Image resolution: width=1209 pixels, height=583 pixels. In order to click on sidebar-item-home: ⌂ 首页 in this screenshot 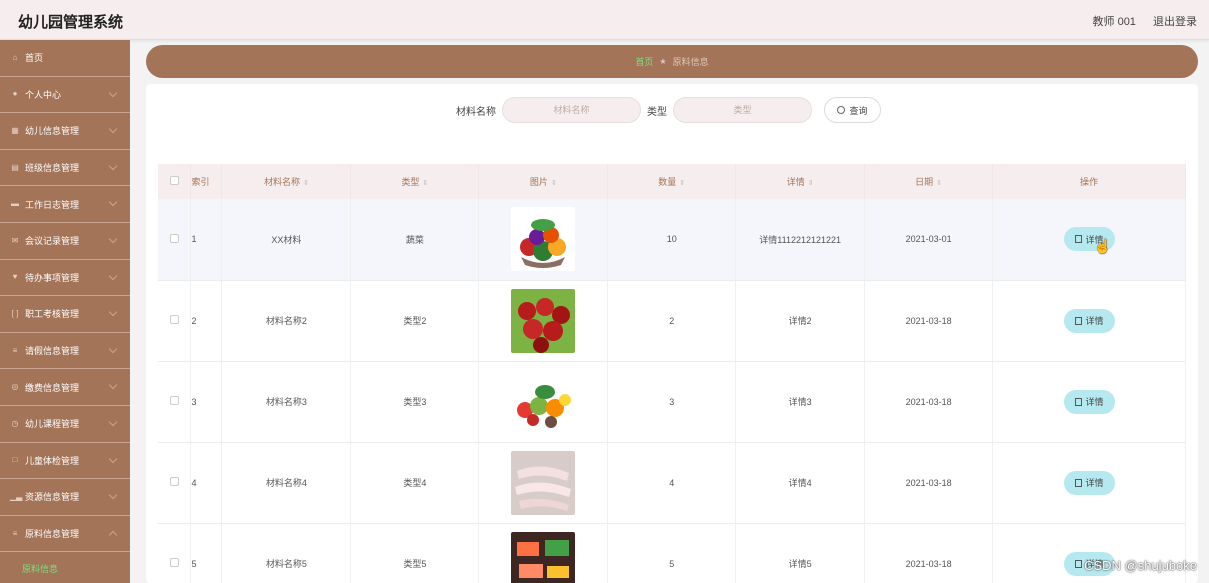, I will do `click(65, 58)`.